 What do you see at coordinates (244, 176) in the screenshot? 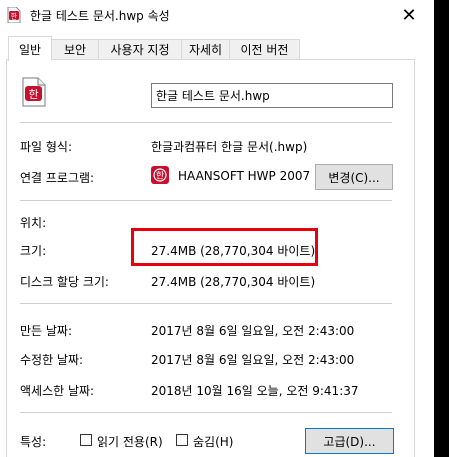
I see `open-with-value: HAANSOFT HWP 2007` at bounding box center [244, 176].